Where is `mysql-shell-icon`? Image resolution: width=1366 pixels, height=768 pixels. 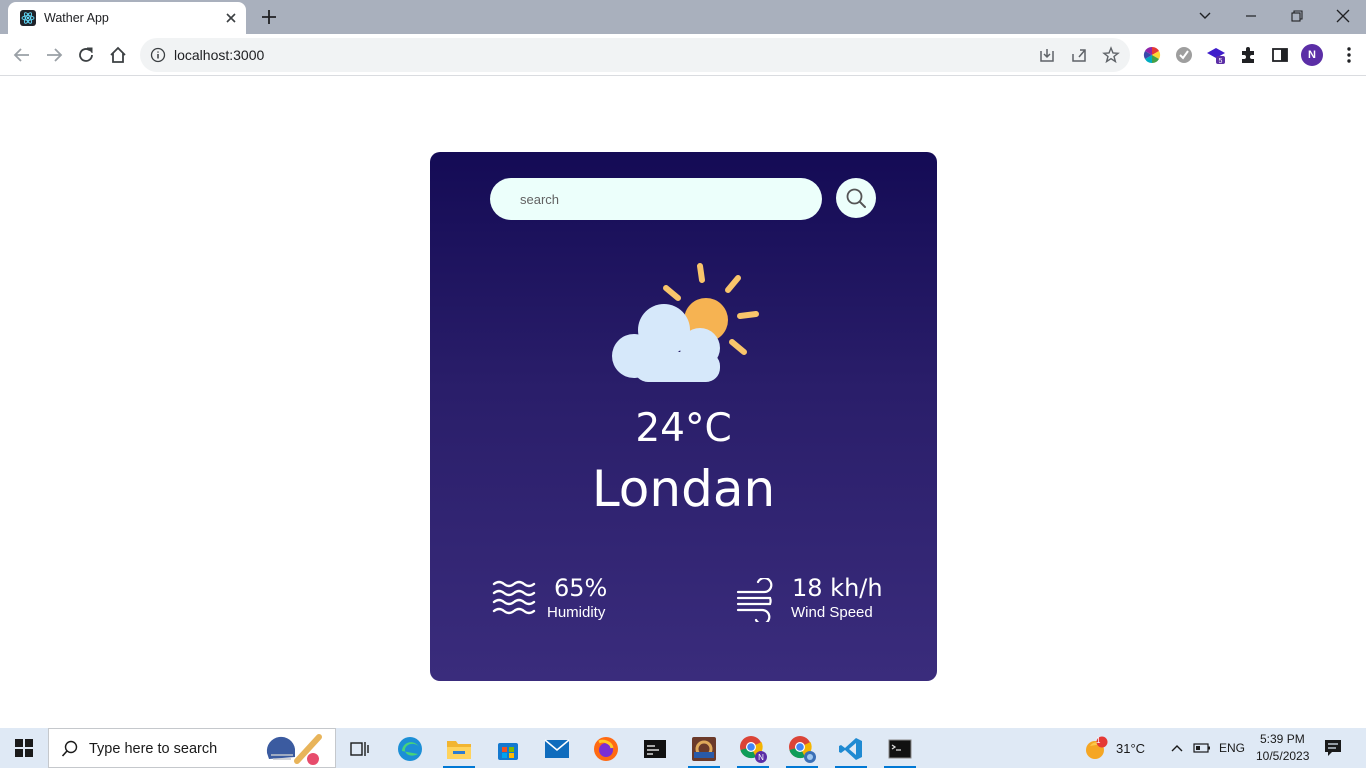
mysql-shell-icon is located at coordinates (655, 749).